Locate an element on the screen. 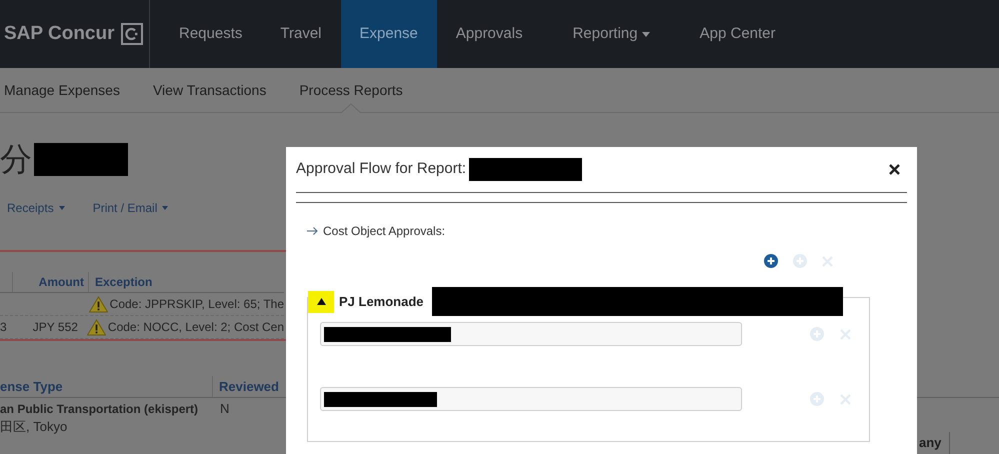 The width and height of the screenshot is (999, 454). menu-link: Print / Email is located at coordinates (130, 208).